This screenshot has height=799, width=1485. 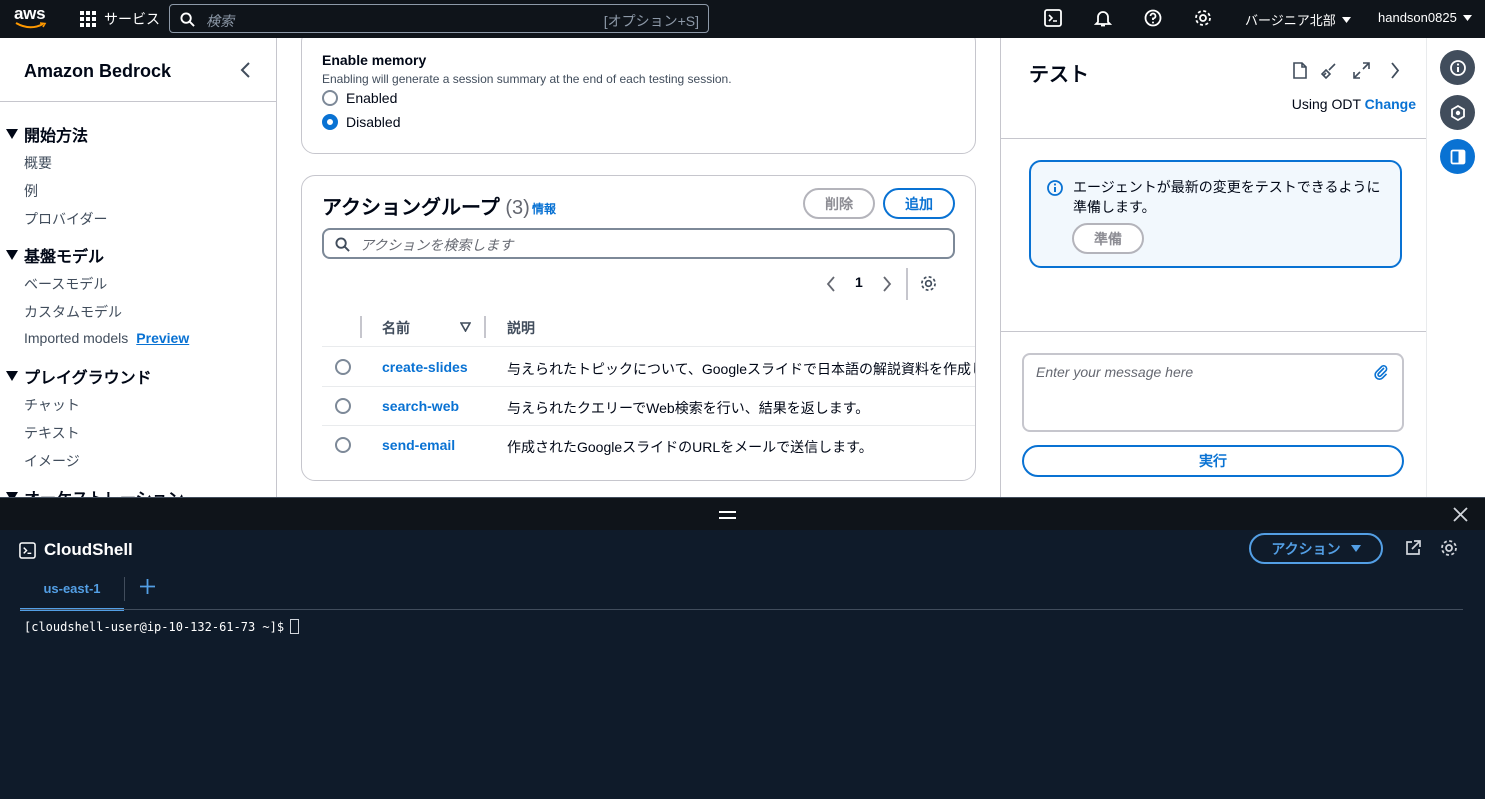 What do you see at coordinates (425, 367) in the screenshot?
I see `action-name-link: create-slides` at bounding box center [425, 367].